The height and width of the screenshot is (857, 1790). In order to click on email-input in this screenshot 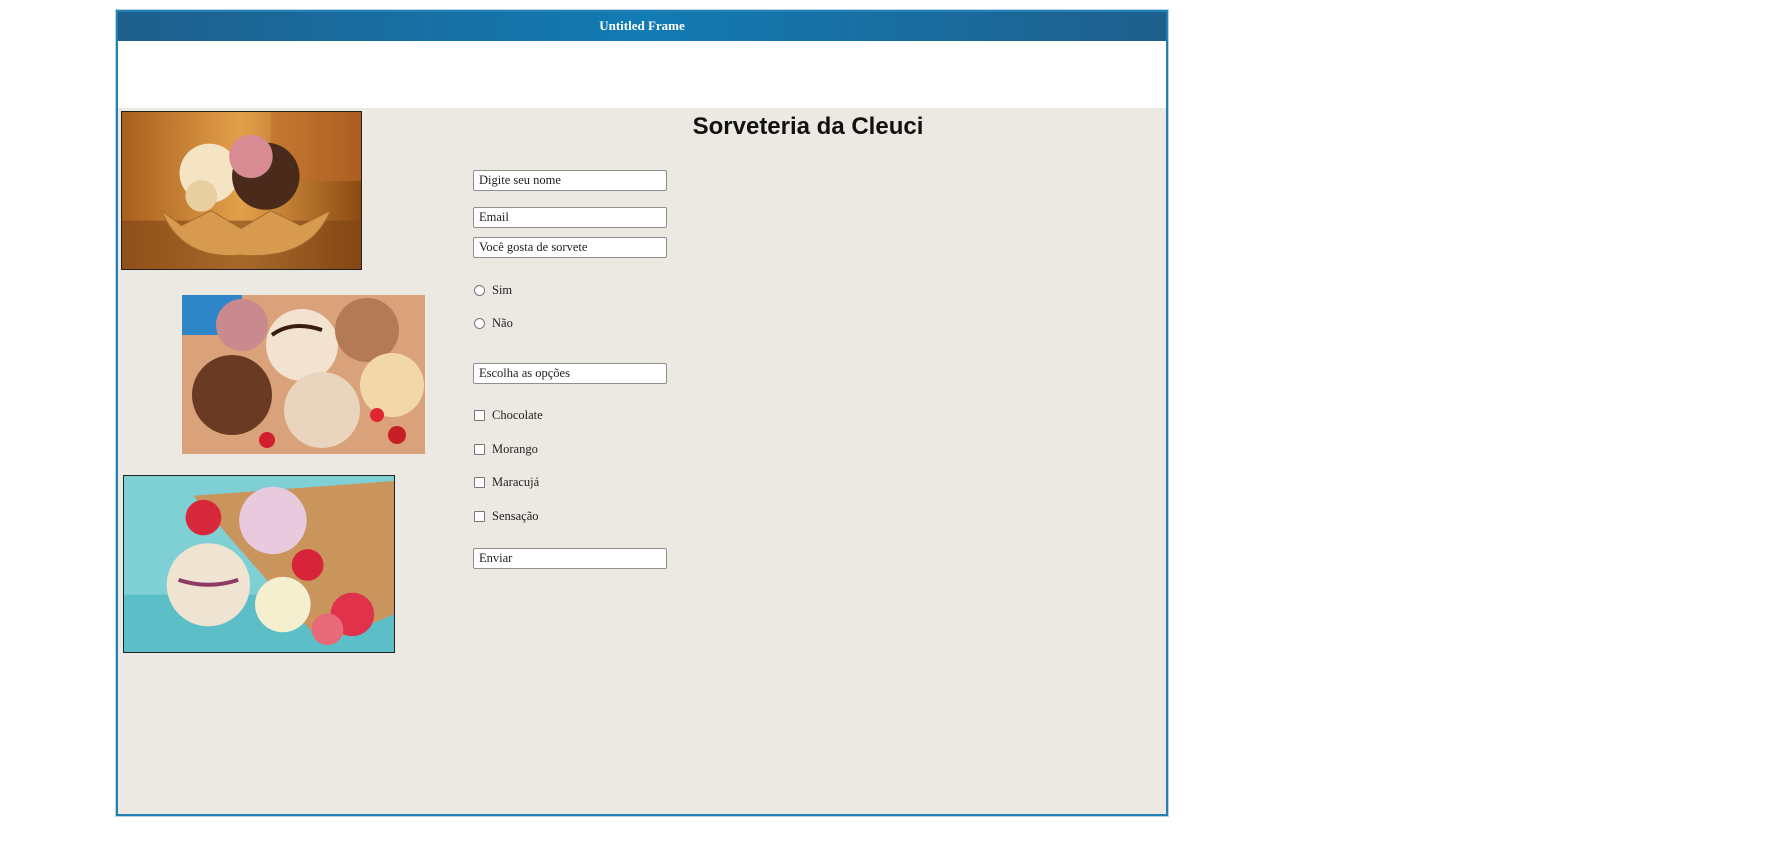, I will do `click(570, 217)`.